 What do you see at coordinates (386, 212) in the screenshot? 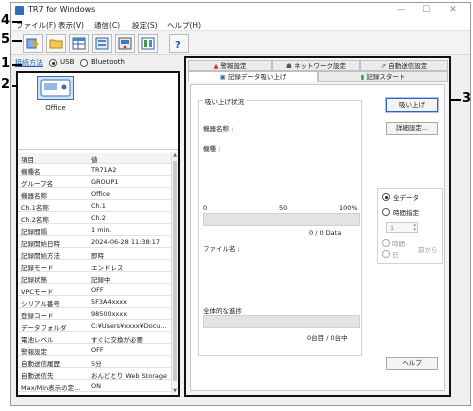
I see `time-range-radio` at bounding box center [386, 212].